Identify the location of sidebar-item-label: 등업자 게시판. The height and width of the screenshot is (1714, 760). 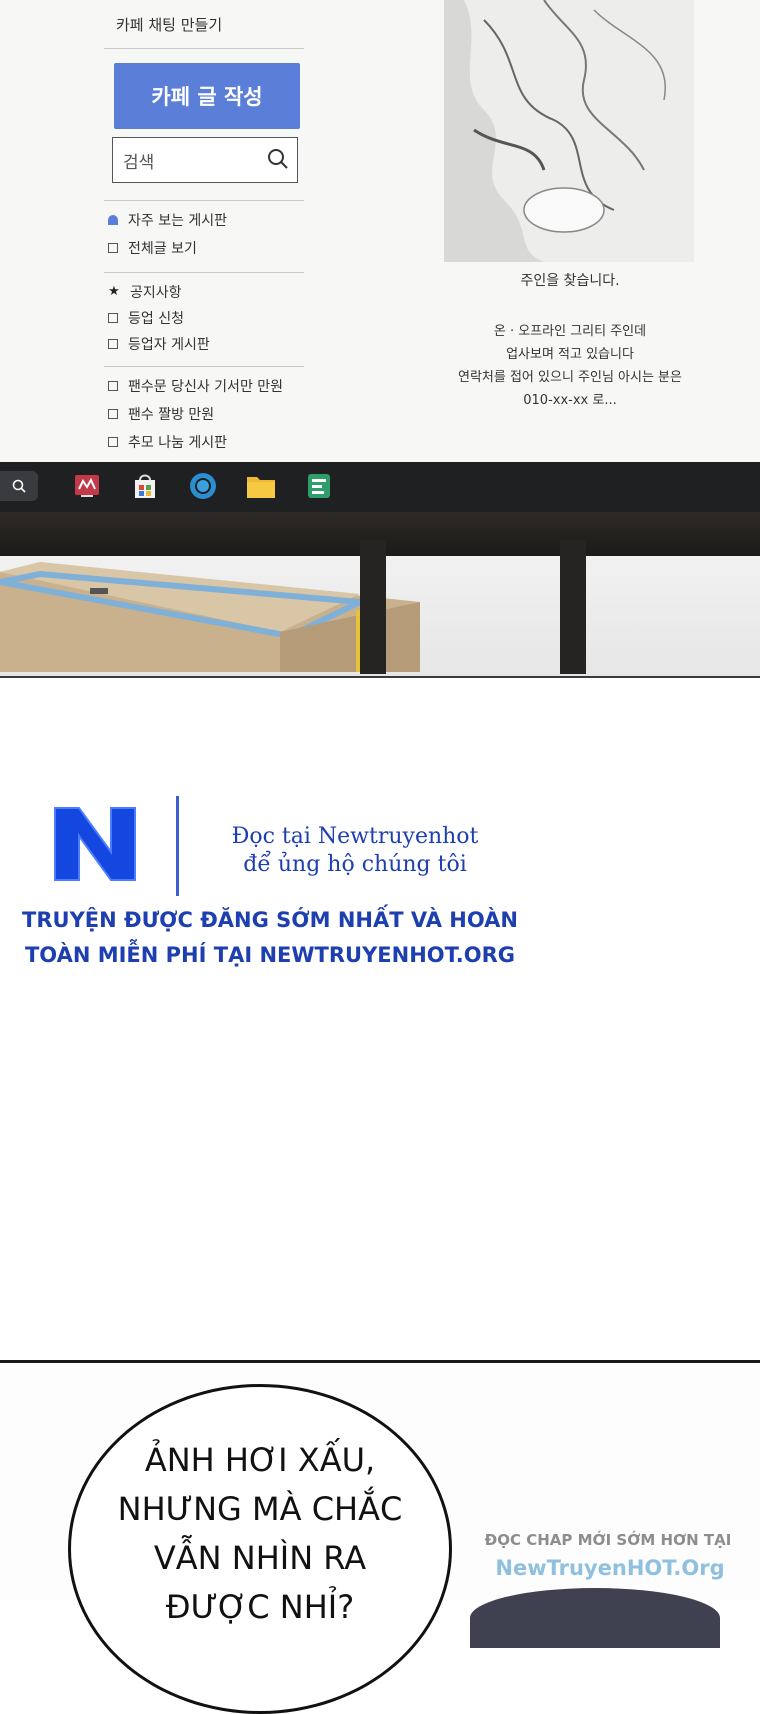
(169, 345).